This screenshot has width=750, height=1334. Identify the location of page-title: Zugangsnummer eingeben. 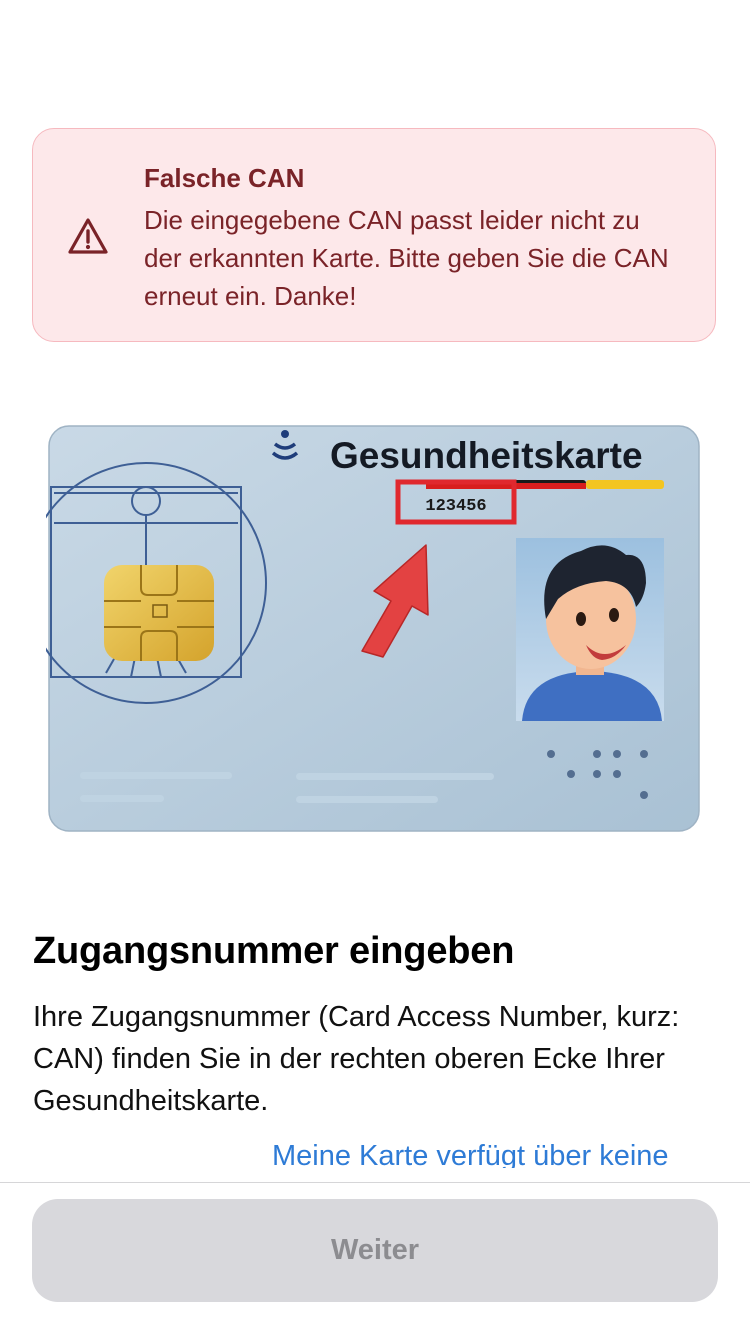
(274, 951).